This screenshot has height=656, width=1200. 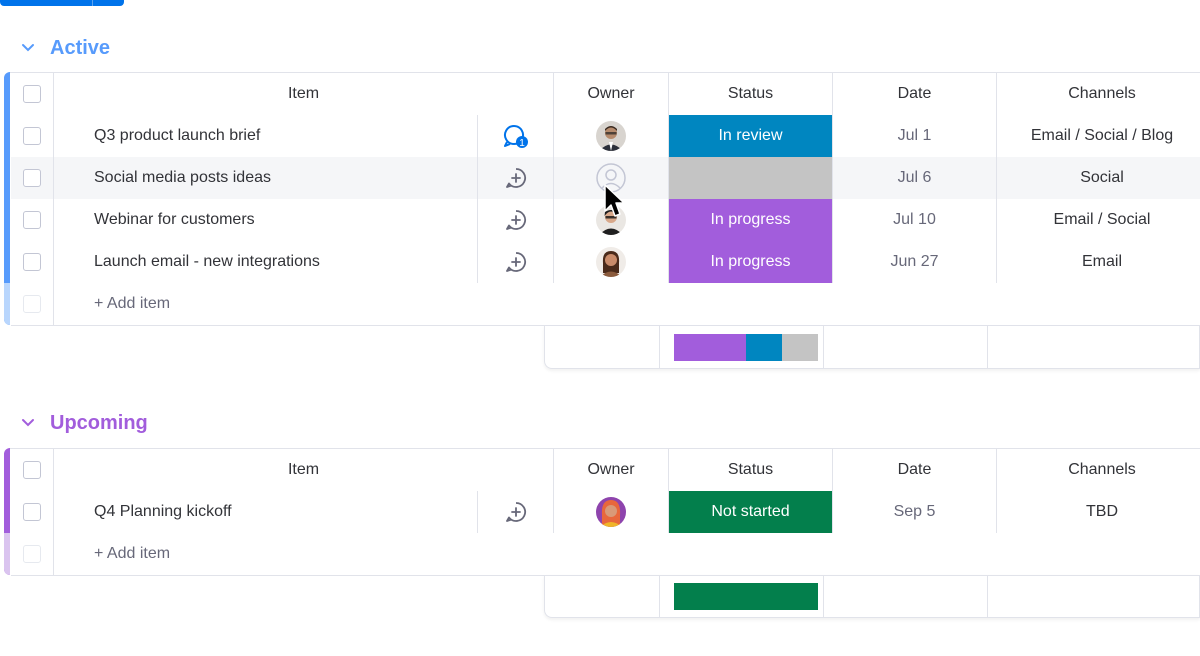 What do you see at coordinates (710, 347) in the screenshot?
I see `summary-segment-in-progress` at bounding box center [710, 347].